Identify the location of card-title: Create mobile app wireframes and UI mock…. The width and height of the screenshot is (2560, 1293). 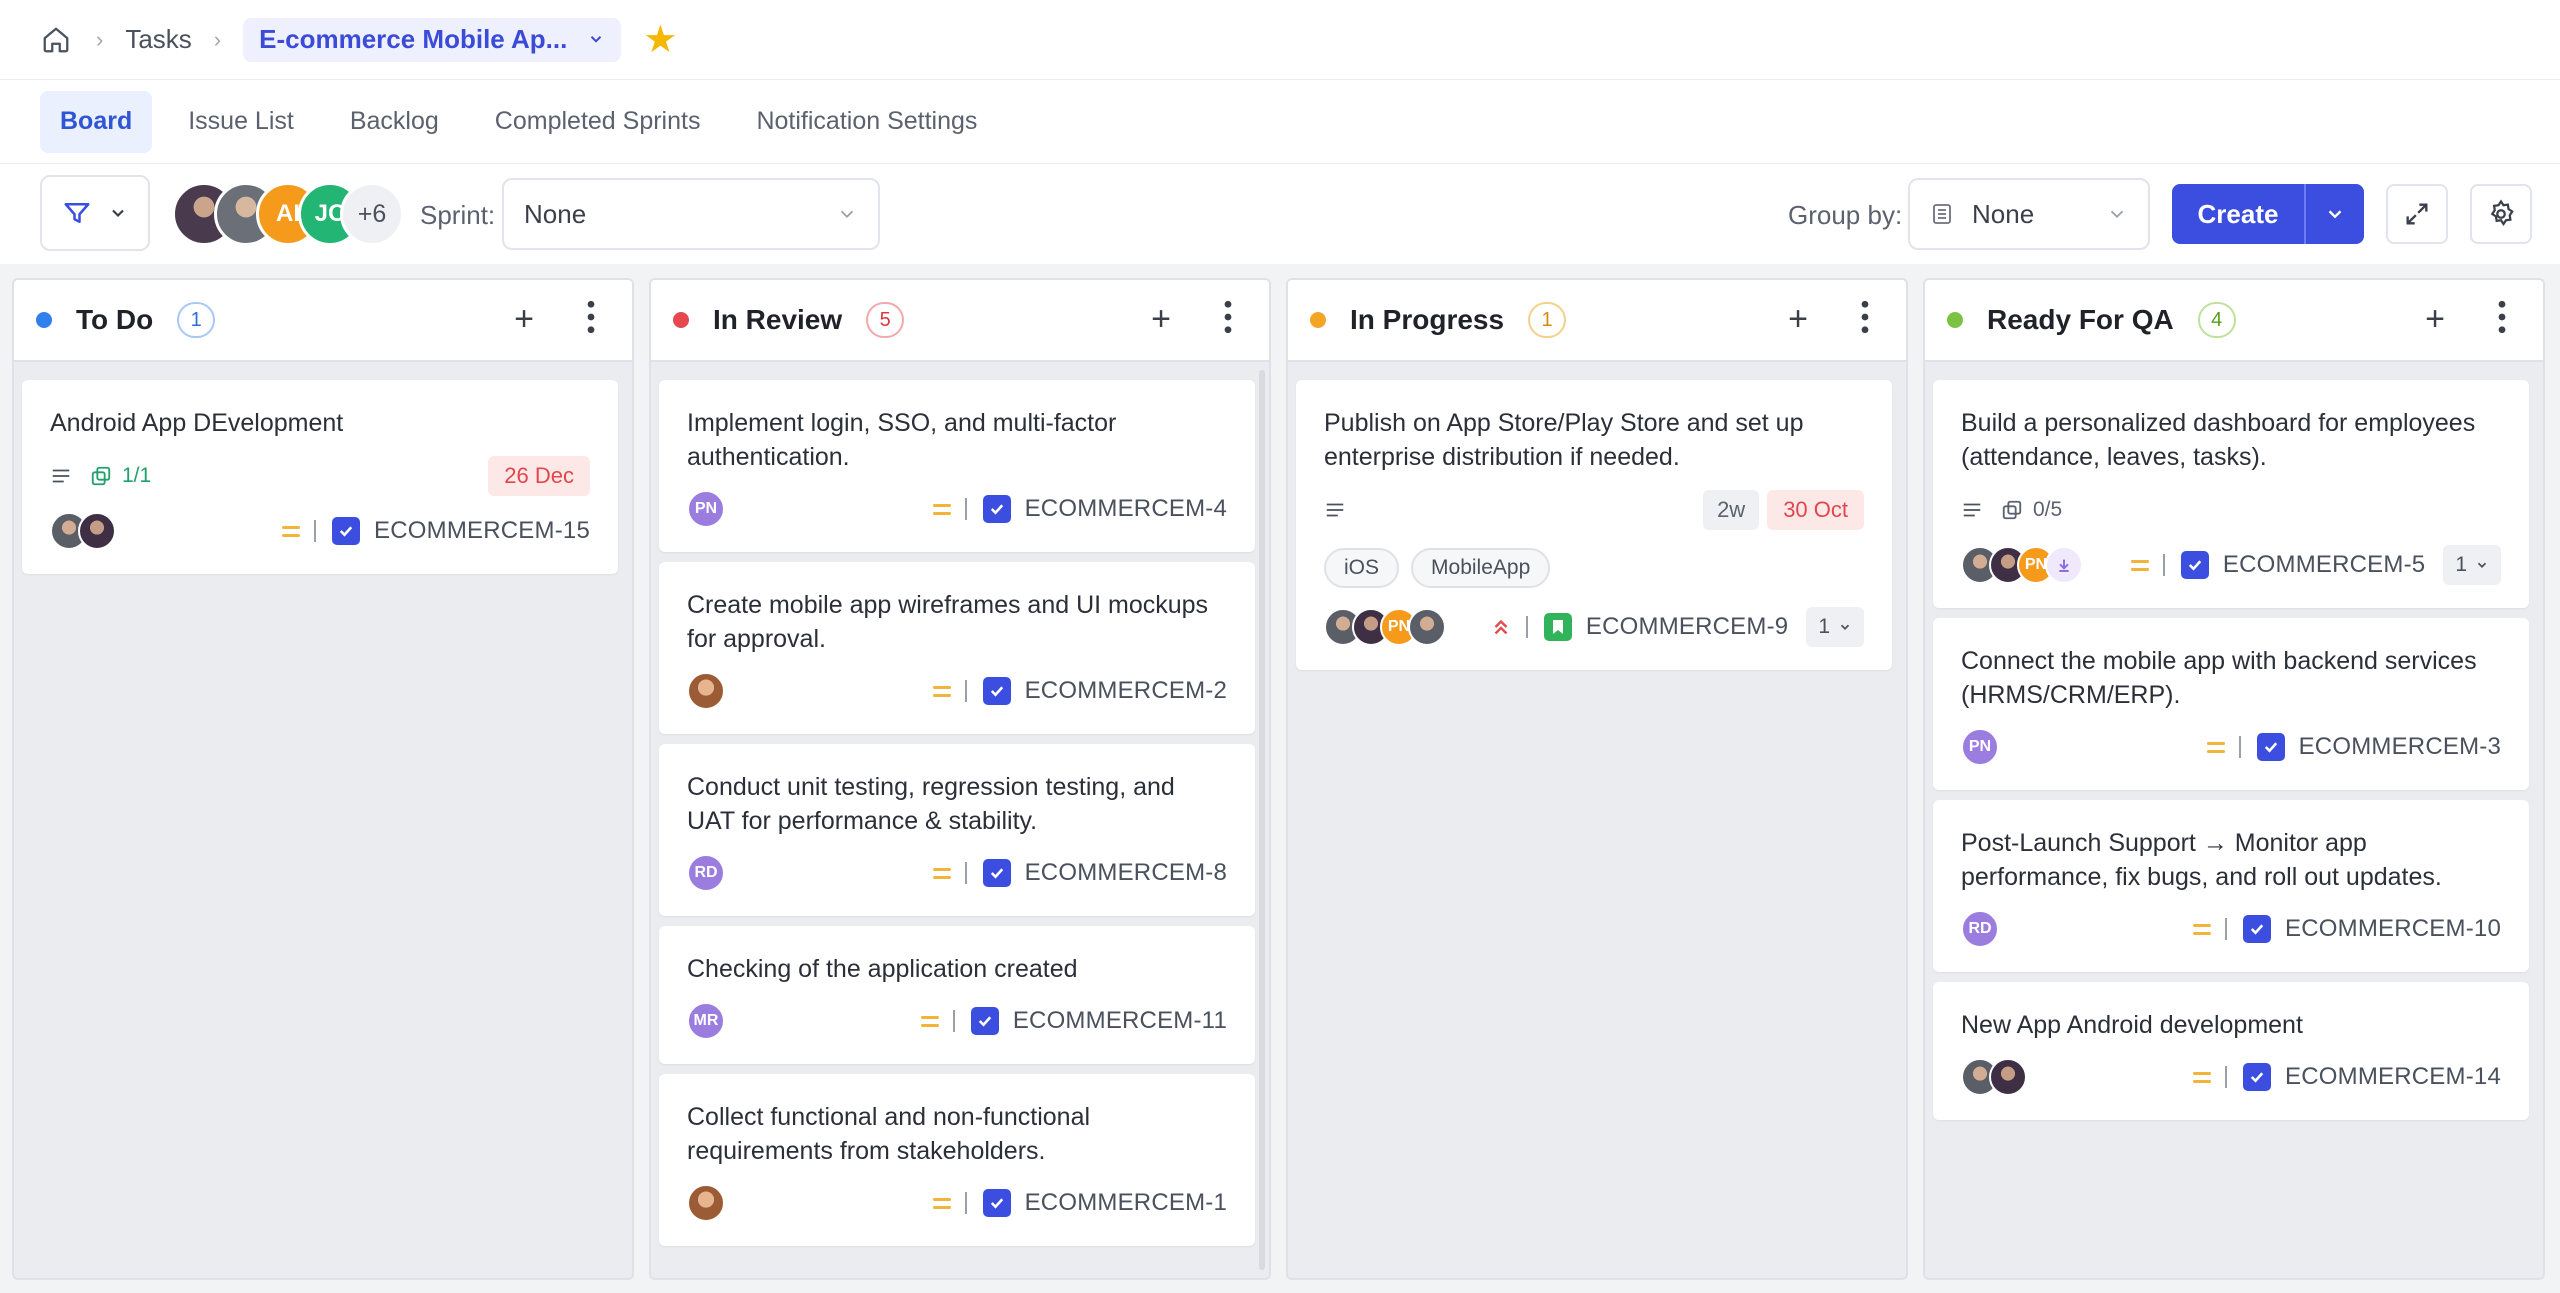
(948, 622).